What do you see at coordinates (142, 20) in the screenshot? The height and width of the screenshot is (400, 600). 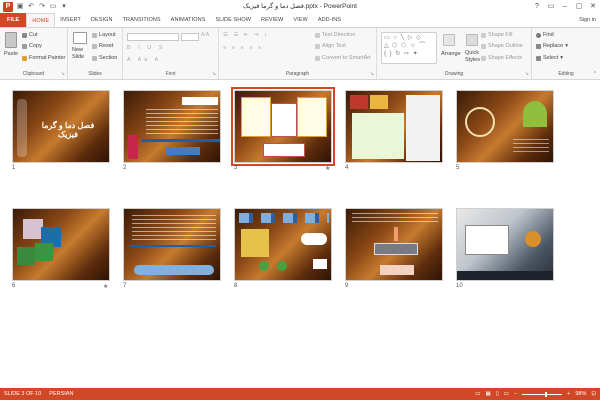 I see `tab-transitions: TRANSITIONS` at bounding box center [142, 20].